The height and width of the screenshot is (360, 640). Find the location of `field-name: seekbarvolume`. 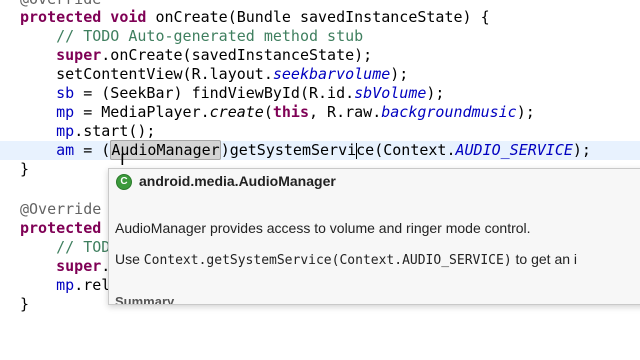

field-name: seekbarvolume is located at coordinates (331, 74).